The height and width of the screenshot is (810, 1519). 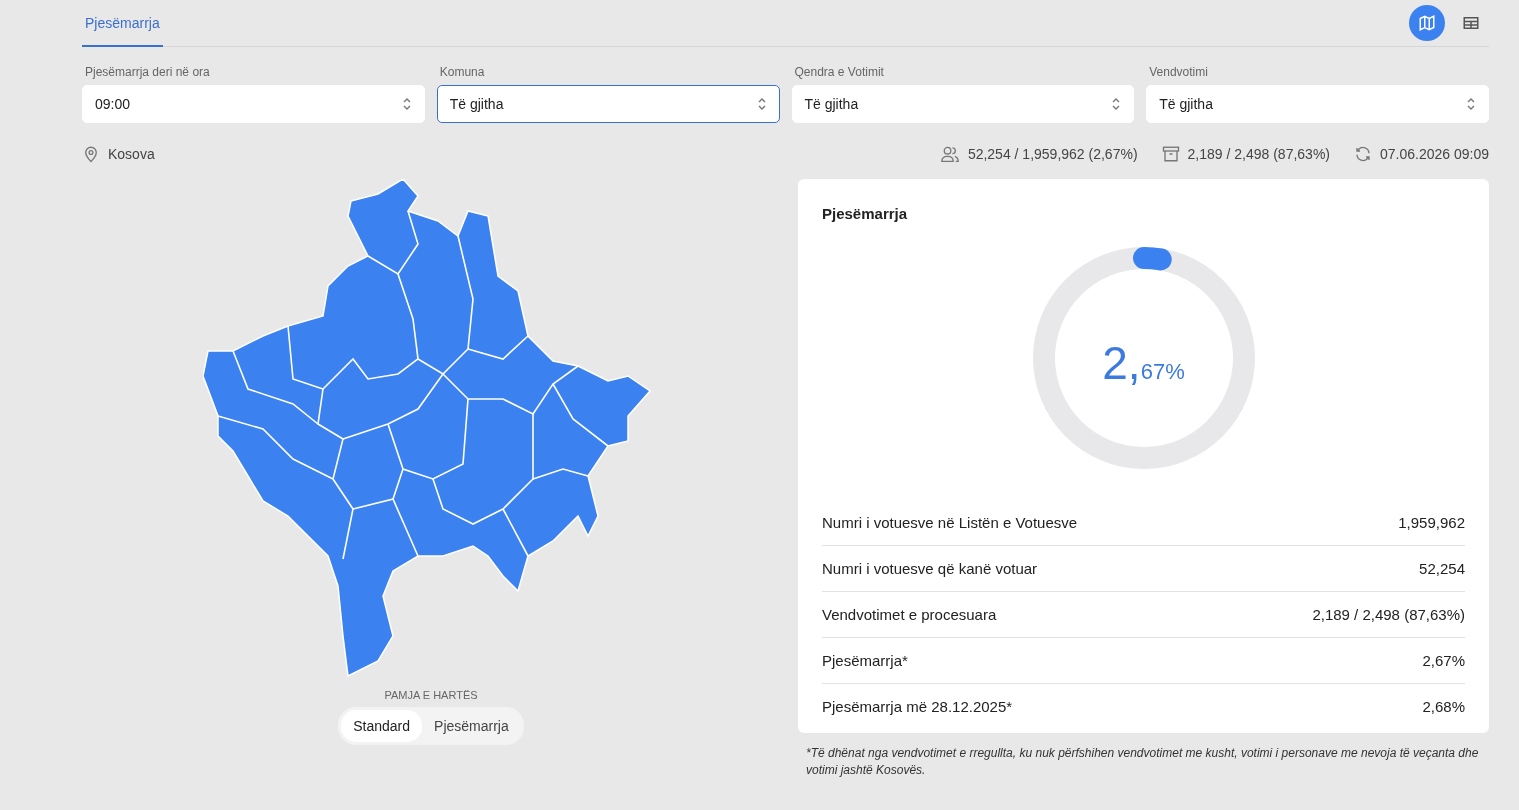 I want to click on row-label: Vendvotimet e procesuara, so click(x=909, y=614).